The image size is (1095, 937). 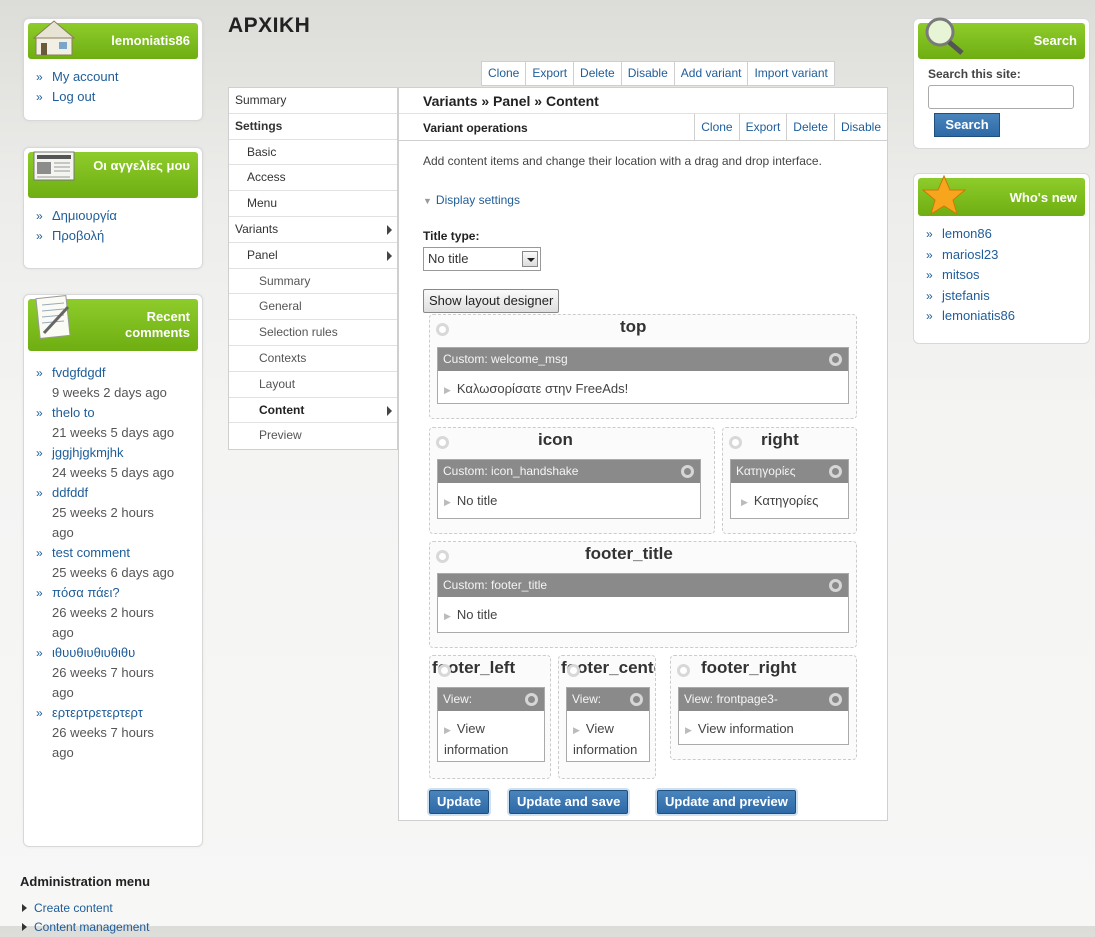 I want to click on create-ad-label: Δημιουργία, so click(x=84, y=215).